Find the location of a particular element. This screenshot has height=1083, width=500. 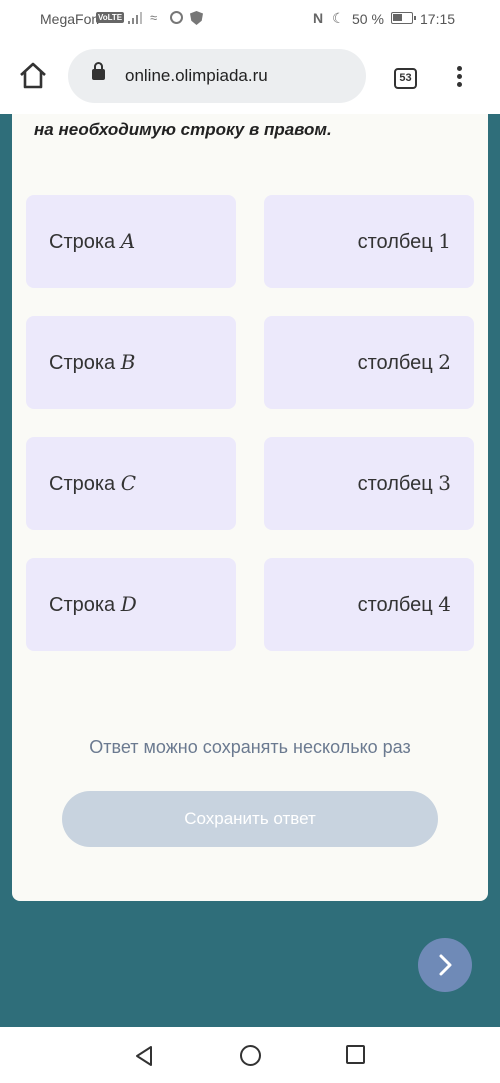

wifi-icon: ≈ is located at coordinates (154, 17).